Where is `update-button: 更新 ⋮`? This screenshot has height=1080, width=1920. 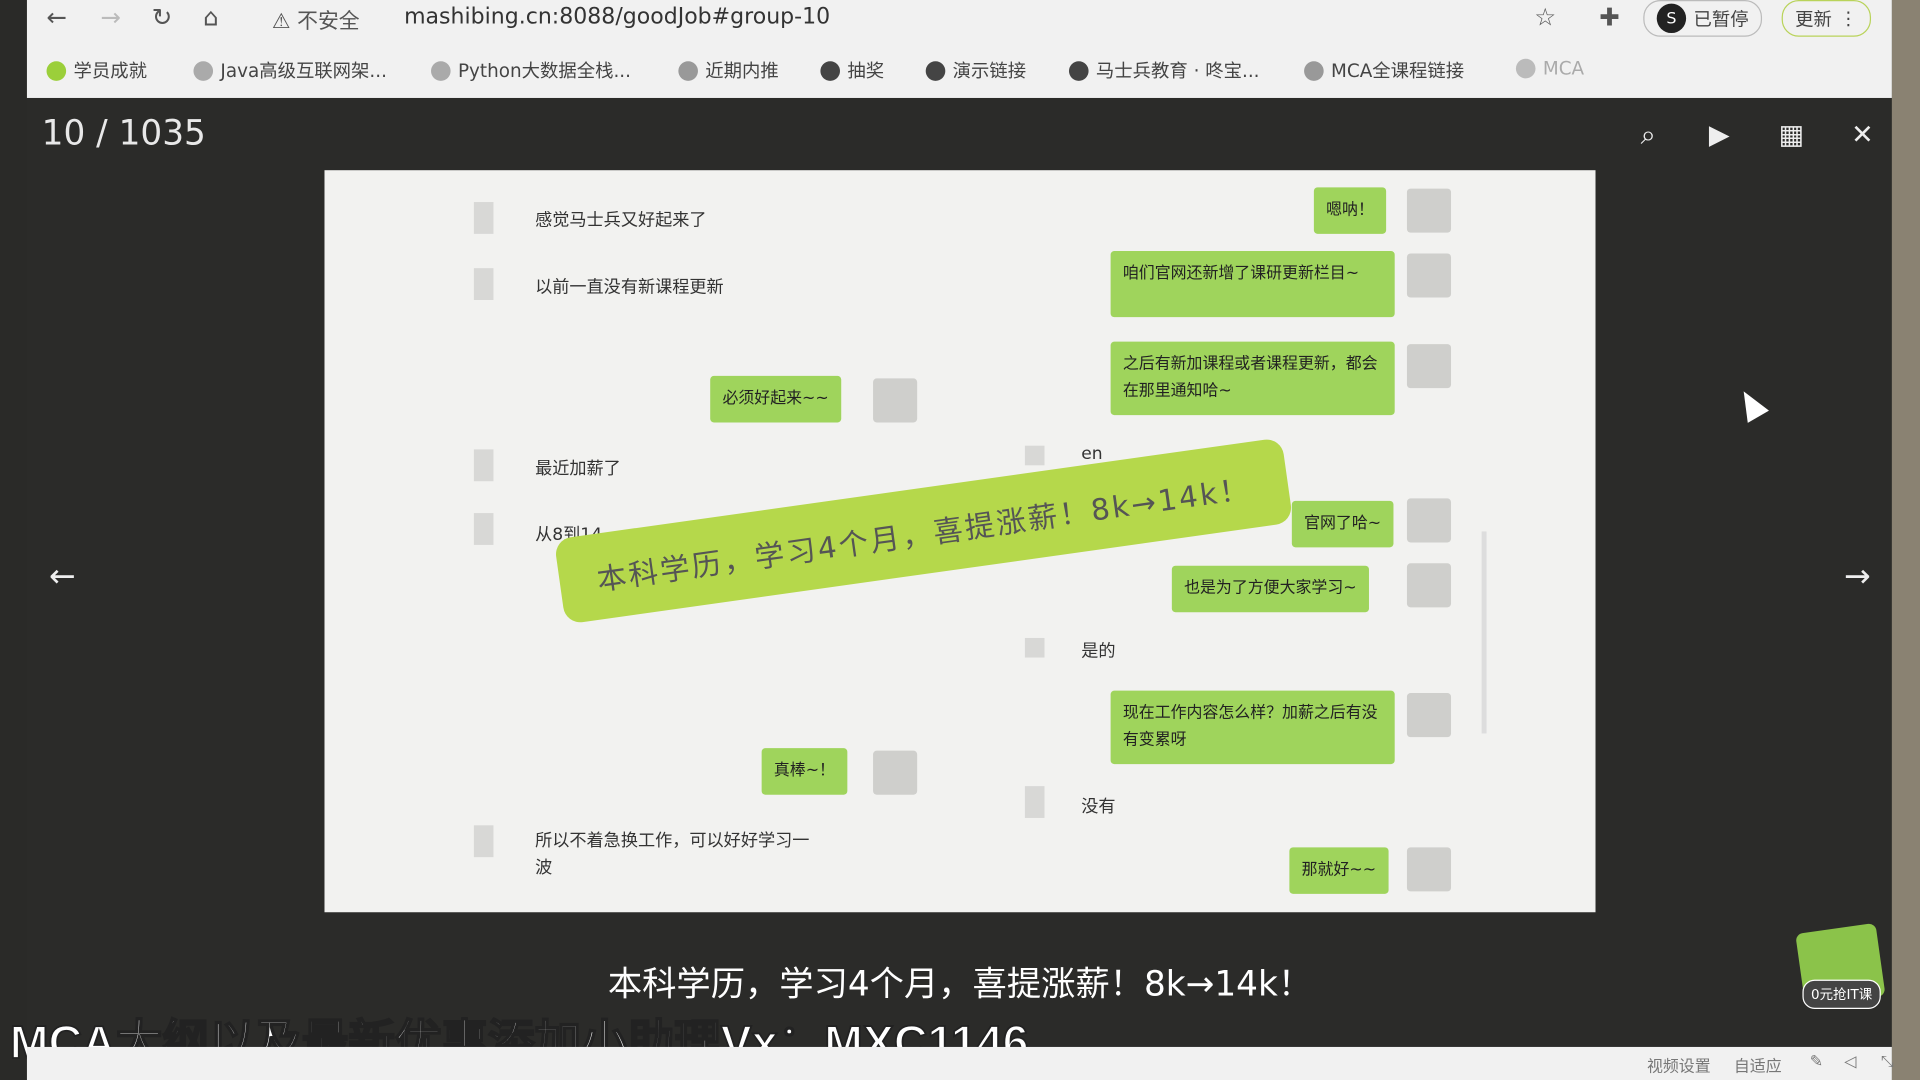 update-button: 更新 ⋮ is located at coordinates (1826, 18).